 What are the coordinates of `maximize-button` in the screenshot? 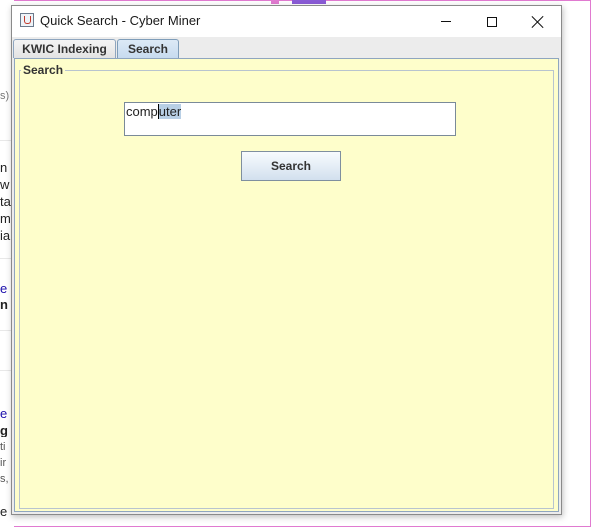 It's located at (492, 21).